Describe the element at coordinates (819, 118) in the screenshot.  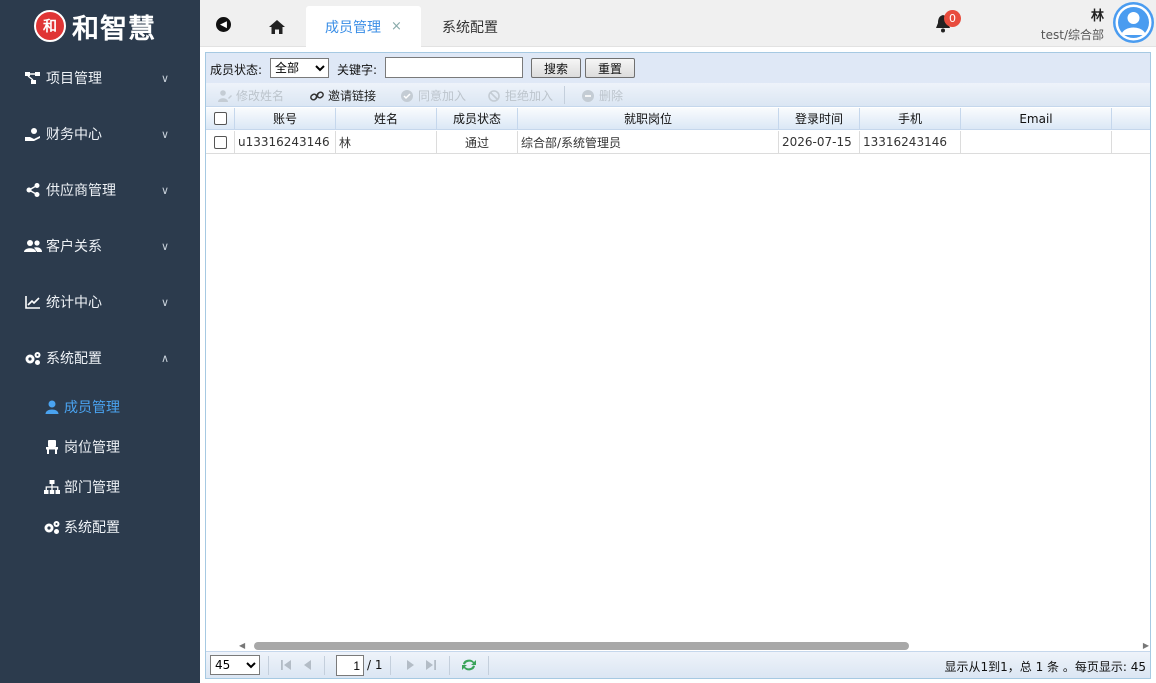
I see `column-header: 登录时间` at that location.